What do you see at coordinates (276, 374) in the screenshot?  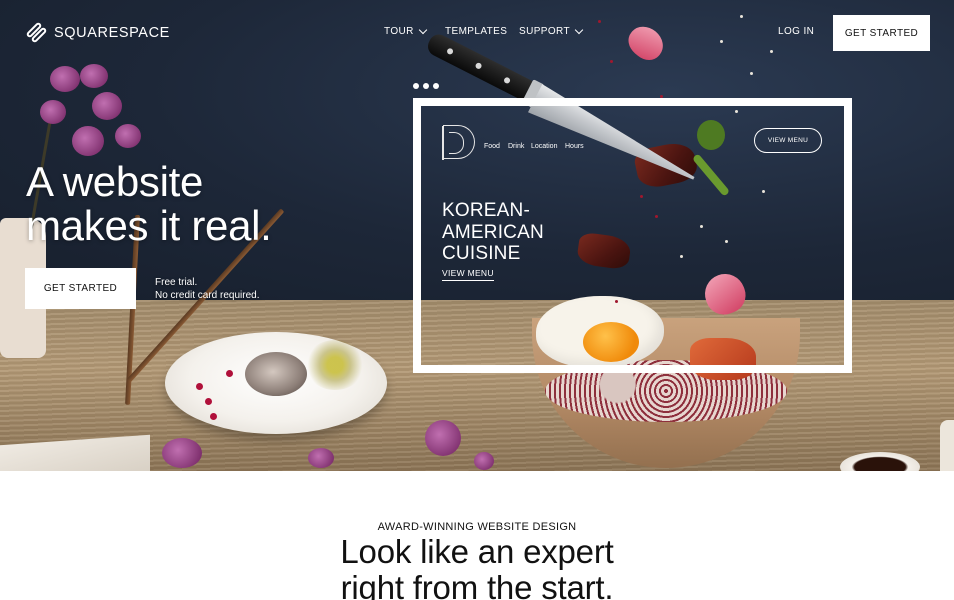 I see `oyster-image` at bounding box center [276, 374].